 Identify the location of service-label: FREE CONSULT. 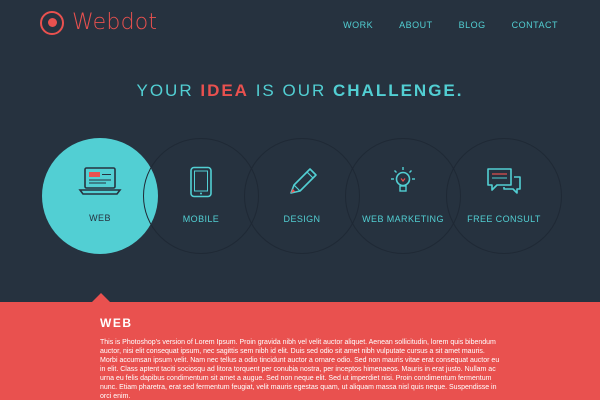
(504, 219).